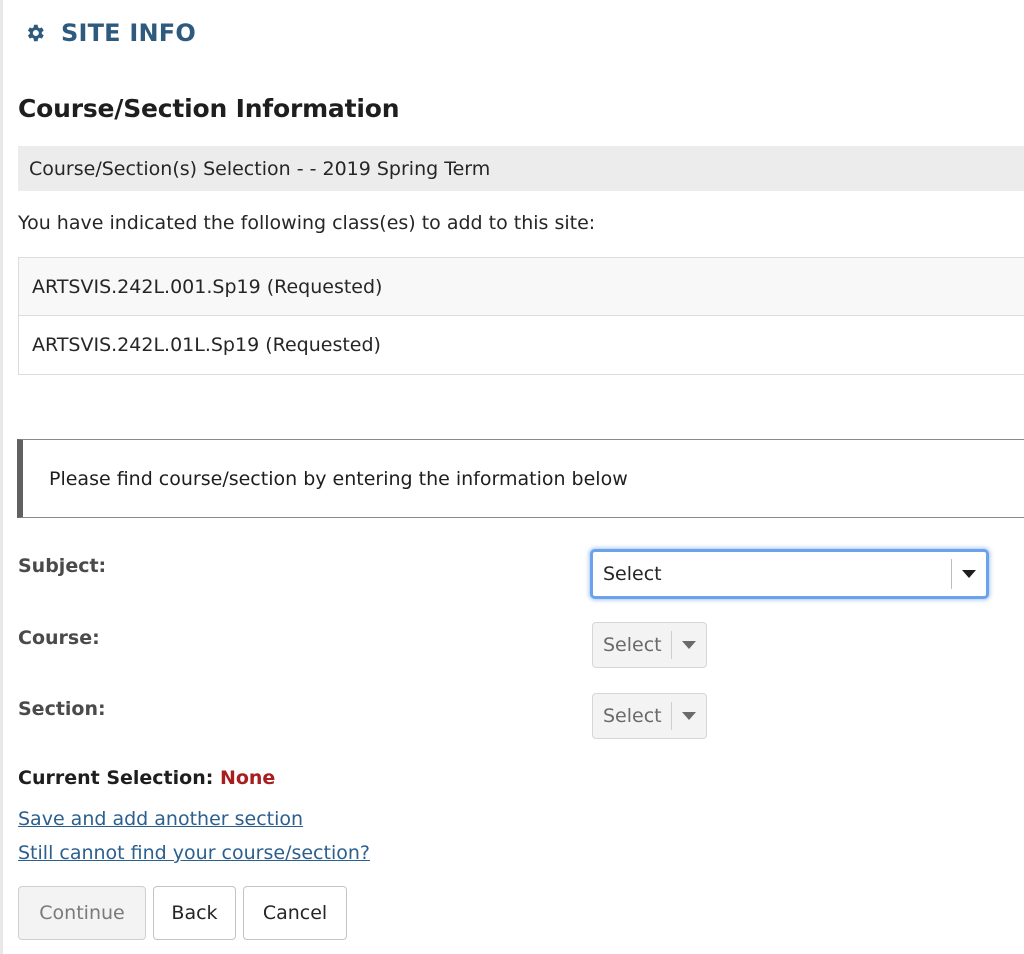 The height and width of the screenshot is (954, 1024). Describe the element at coordinates (194, 913) in the screenshot. I see `back-button: Back` at that location.